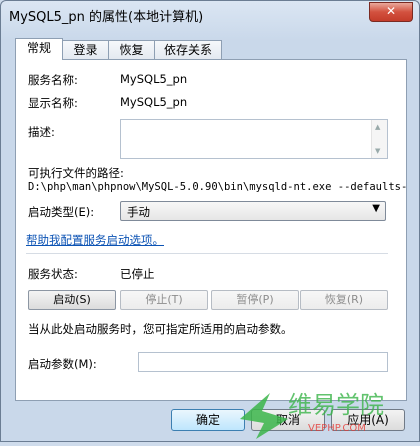  Describe the element at coordinates (85, 49) in the screenshot. I see `tab-logon: 登录` at that location.